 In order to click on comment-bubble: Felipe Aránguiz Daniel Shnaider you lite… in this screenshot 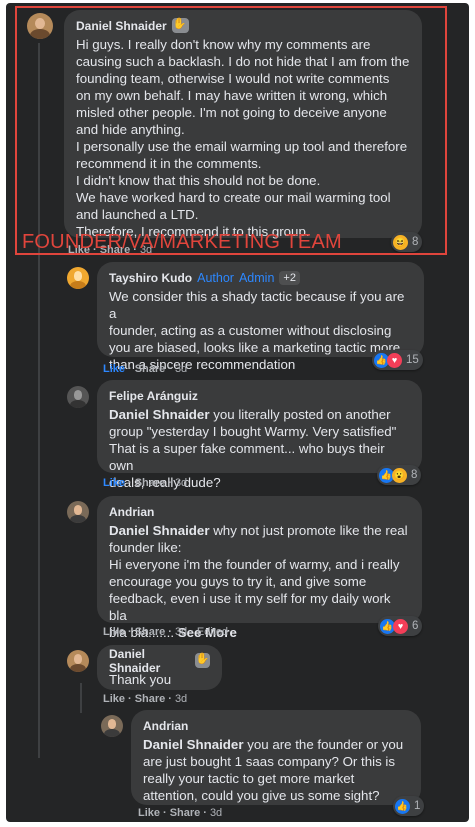, I will do `click(259, 435)`.